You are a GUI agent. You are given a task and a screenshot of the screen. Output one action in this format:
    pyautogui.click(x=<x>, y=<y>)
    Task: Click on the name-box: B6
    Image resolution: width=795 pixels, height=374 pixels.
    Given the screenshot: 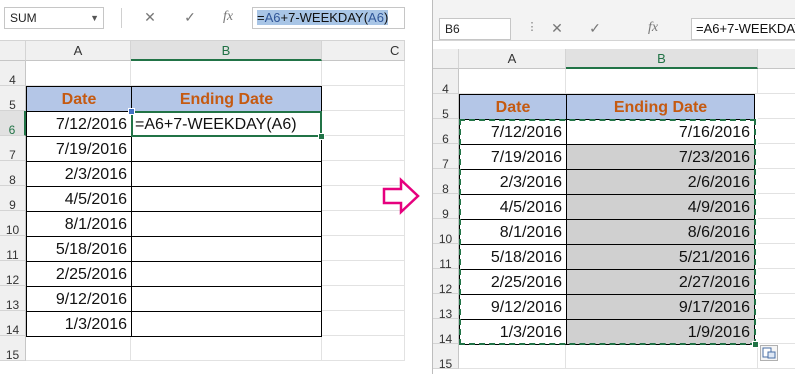 What is the action you would take?
    pyautogui.click(x=475, y=29)
    